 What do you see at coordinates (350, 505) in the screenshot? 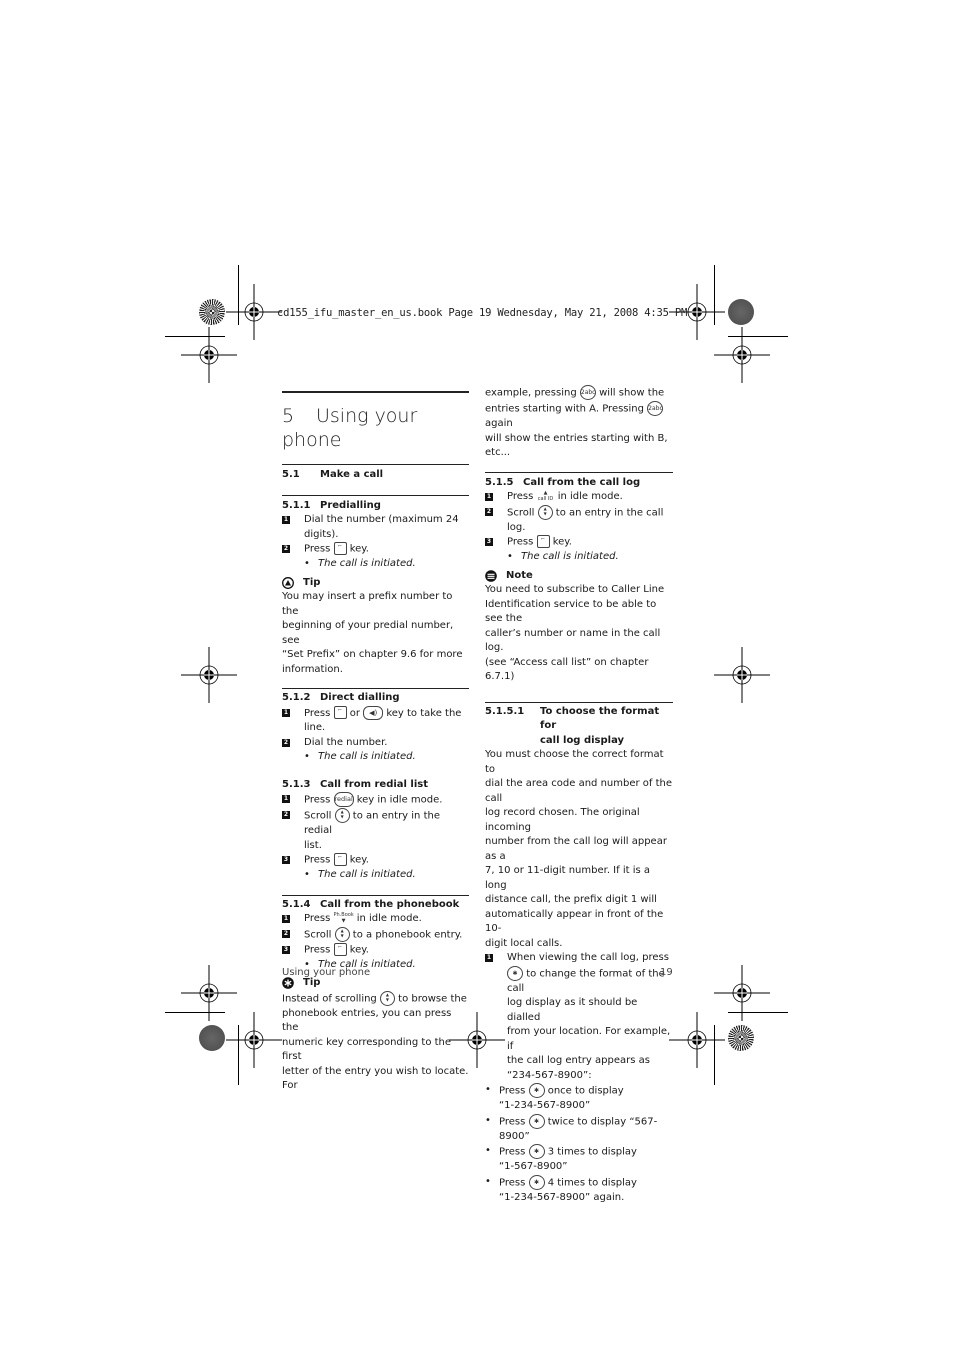
I see `section-title: Predialling` at bounding box center [350, 505].